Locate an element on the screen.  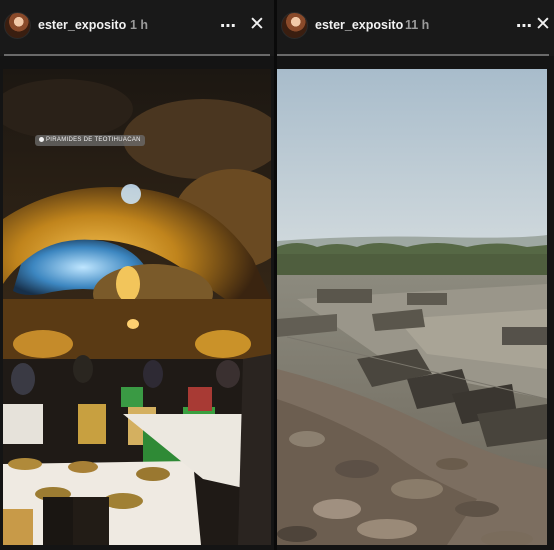
location-sticker: PIRAMIDES DE TEOTIHUACAN is located at coordinates (90, 140).